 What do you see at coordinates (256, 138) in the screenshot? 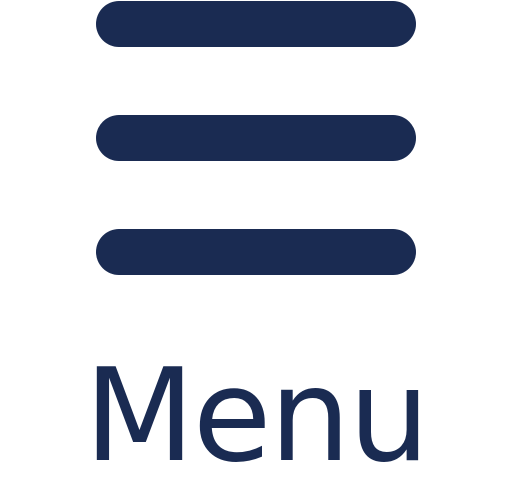
I see `menu-bar-middle` at bounding box center [256, 138].